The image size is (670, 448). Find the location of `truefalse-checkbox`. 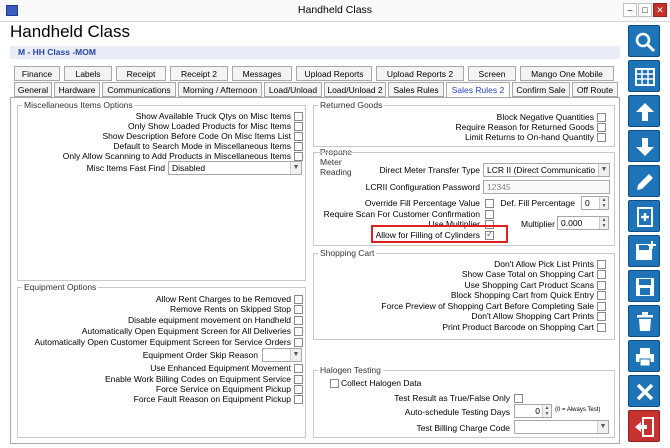

truefalse-checkbox is located at coordinates (518, 398).